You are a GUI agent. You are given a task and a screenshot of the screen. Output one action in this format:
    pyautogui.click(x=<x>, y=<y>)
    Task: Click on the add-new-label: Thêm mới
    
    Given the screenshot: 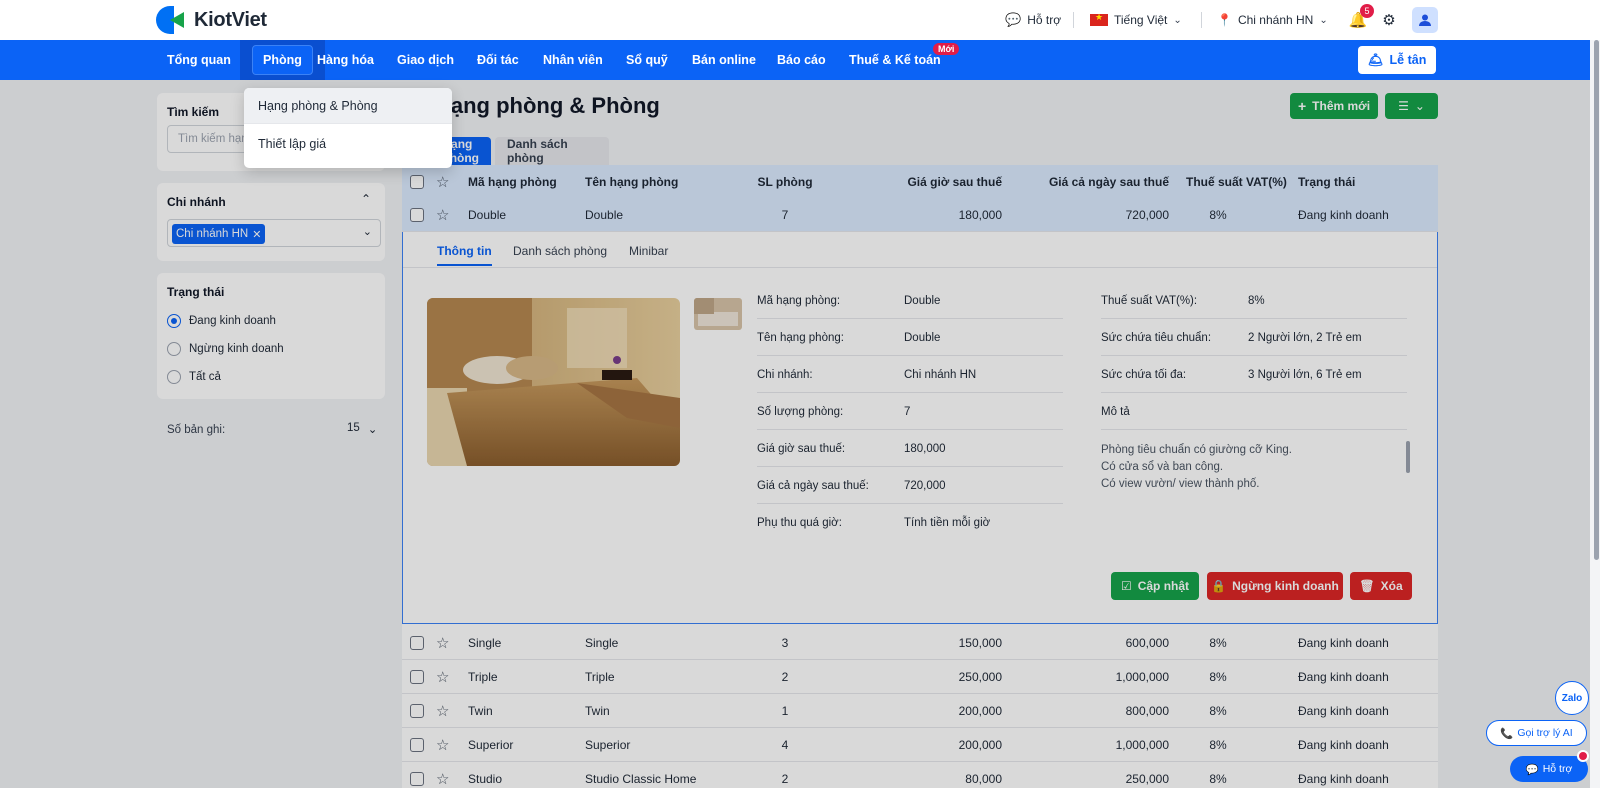 What is the action you would take?
    pyautogui.click(x=1341, y=106)
    